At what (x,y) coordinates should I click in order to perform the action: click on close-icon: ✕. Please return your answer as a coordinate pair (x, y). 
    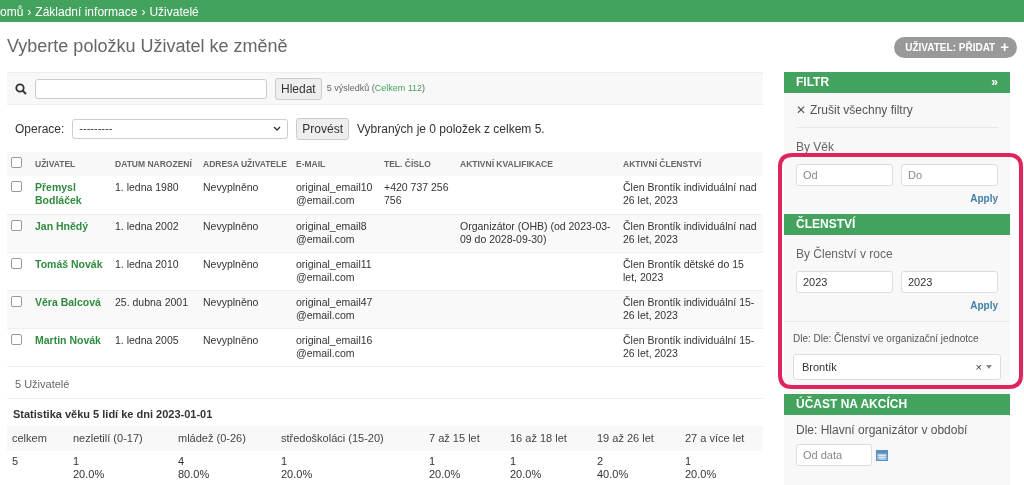
    Looking at the image, I should click on (801, 110).